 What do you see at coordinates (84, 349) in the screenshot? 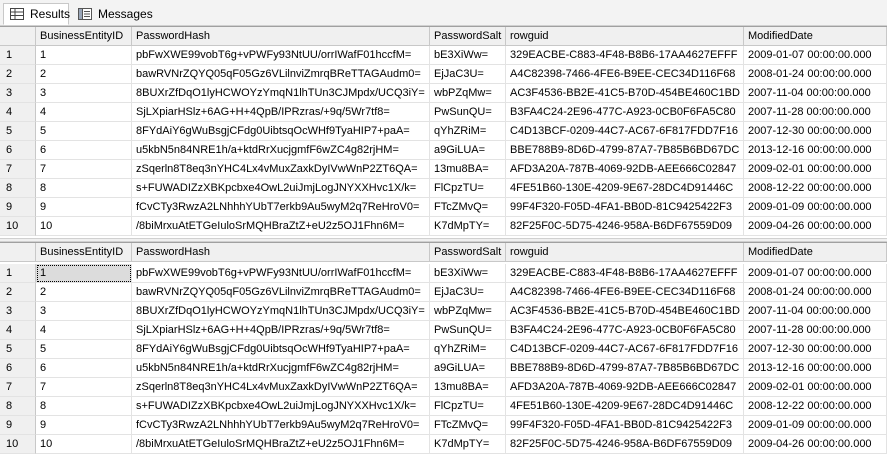
I see `cell-business-entity-id: 5` at bounding box center [84, 349].